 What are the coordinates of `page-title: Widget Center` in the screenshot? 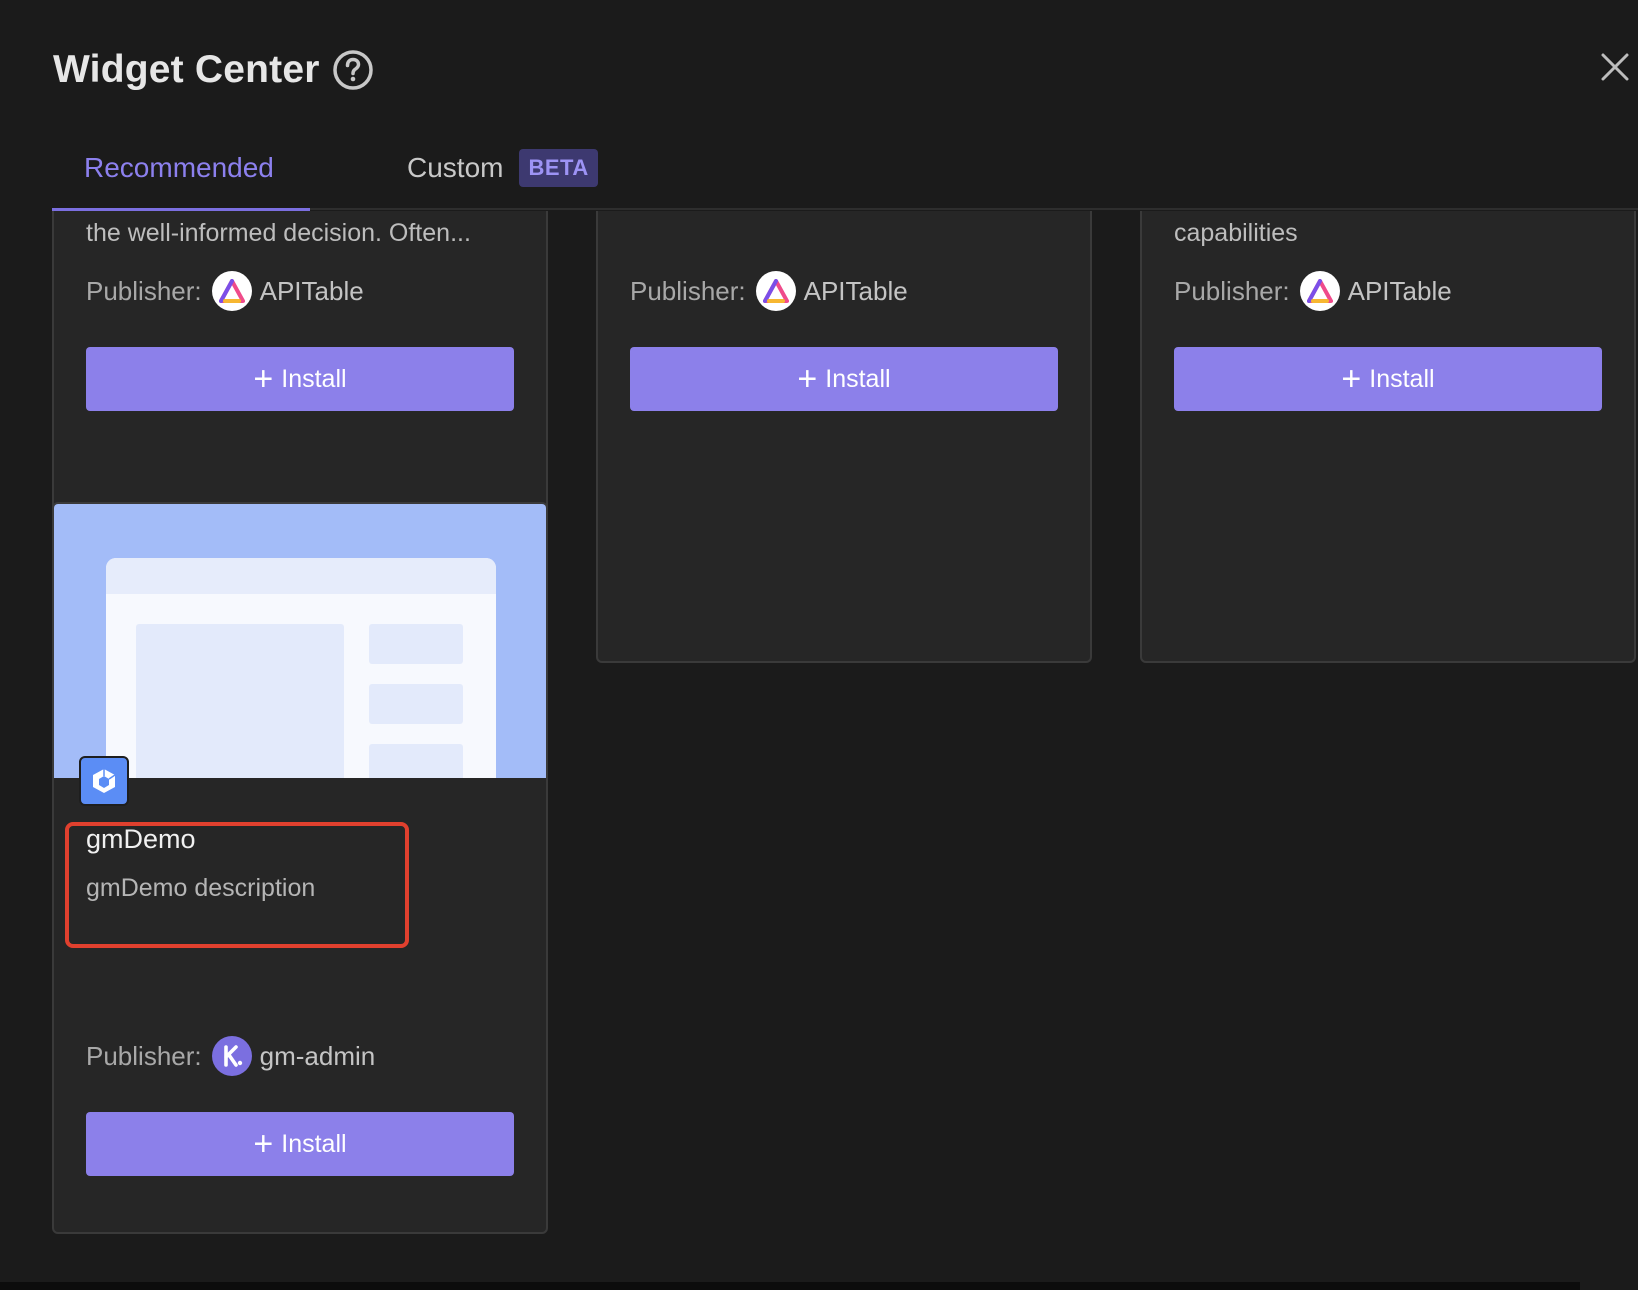 It's located at (186, 69).